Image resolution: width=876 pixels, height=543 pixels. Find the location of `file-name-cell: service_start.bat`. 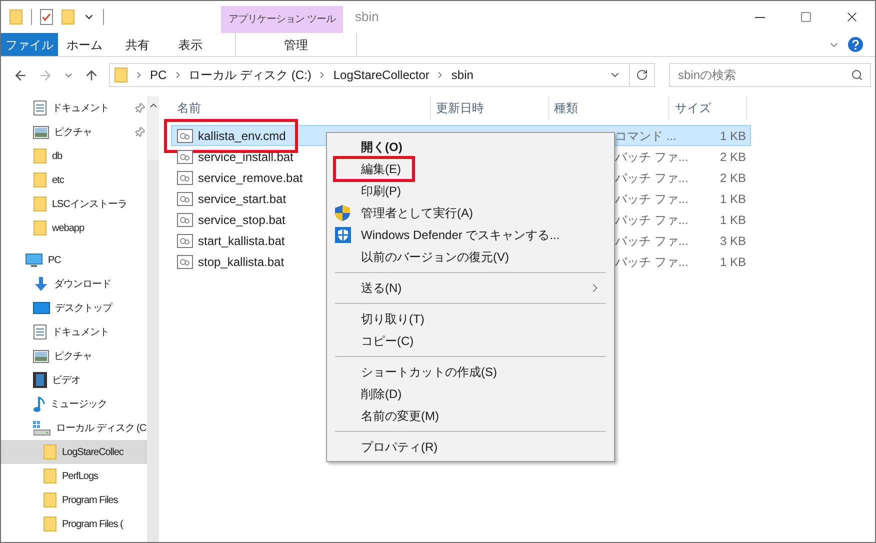

file-name-cell: service_start.bat is located at coordinates (231, 199).